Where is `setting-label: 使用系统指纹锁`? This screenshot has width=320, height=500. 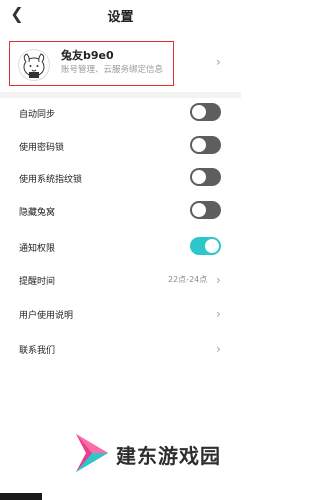 setting-label: 使用系统指纹锁 is located at coordinates (51, 180).